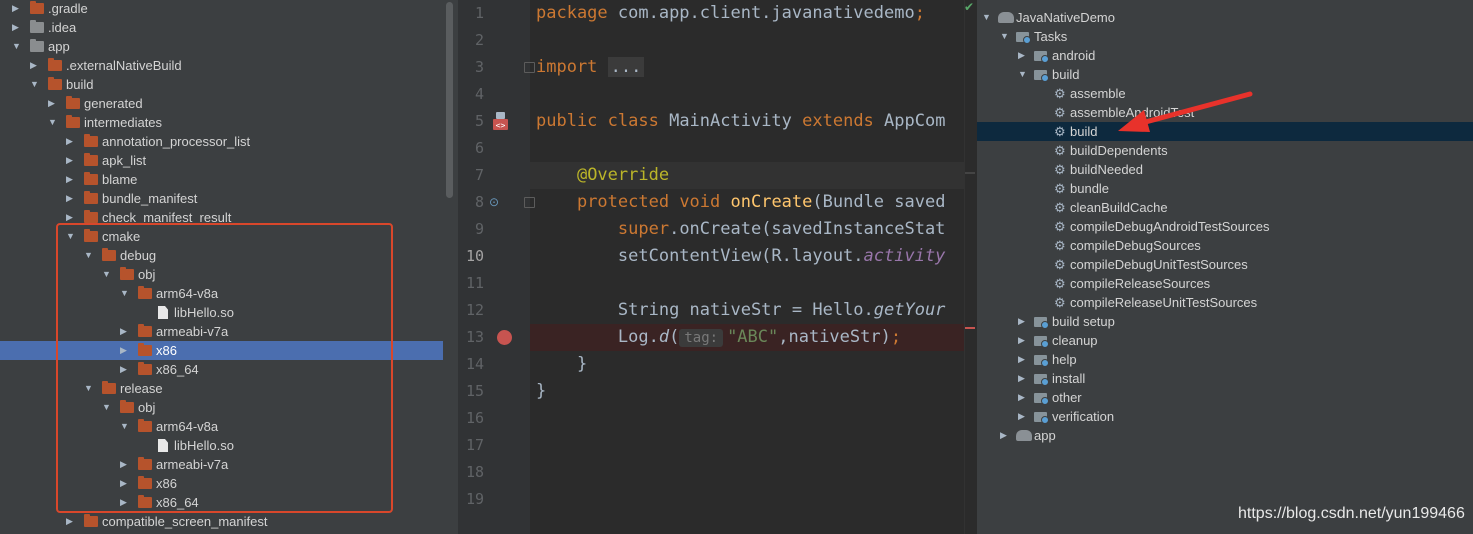  Describe the element at coordinates (1225, 416) in the screenshot. I see `gradle-tree-item: ▶ verification` at that location.